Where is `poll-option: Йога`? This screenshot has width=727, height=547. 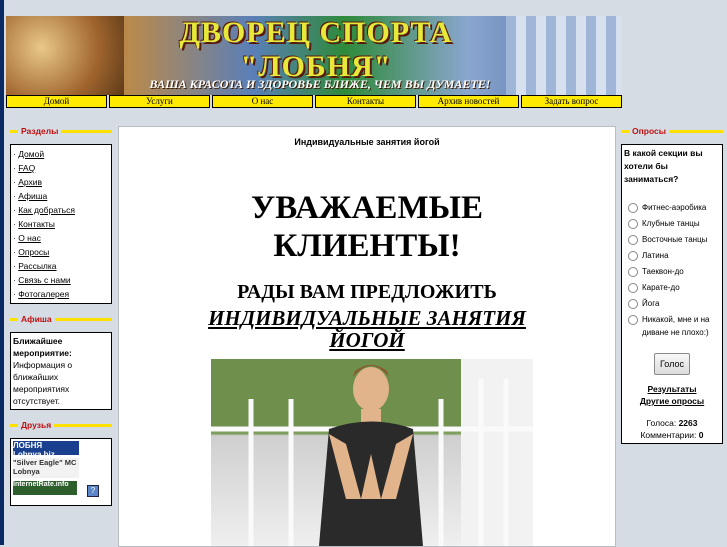 poll-option: Йога is located at coordinates (672, 303).